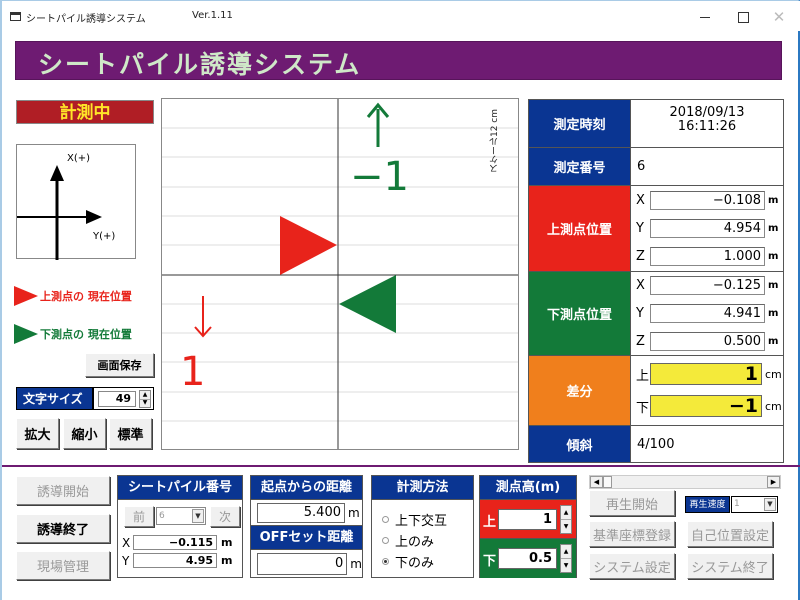 This screenshot has width=800, height=600. What do you see at coordinates (773, 482) in the screenshot?
I see `scroll-right-icon: ▶` at bounding box center [773, 482].